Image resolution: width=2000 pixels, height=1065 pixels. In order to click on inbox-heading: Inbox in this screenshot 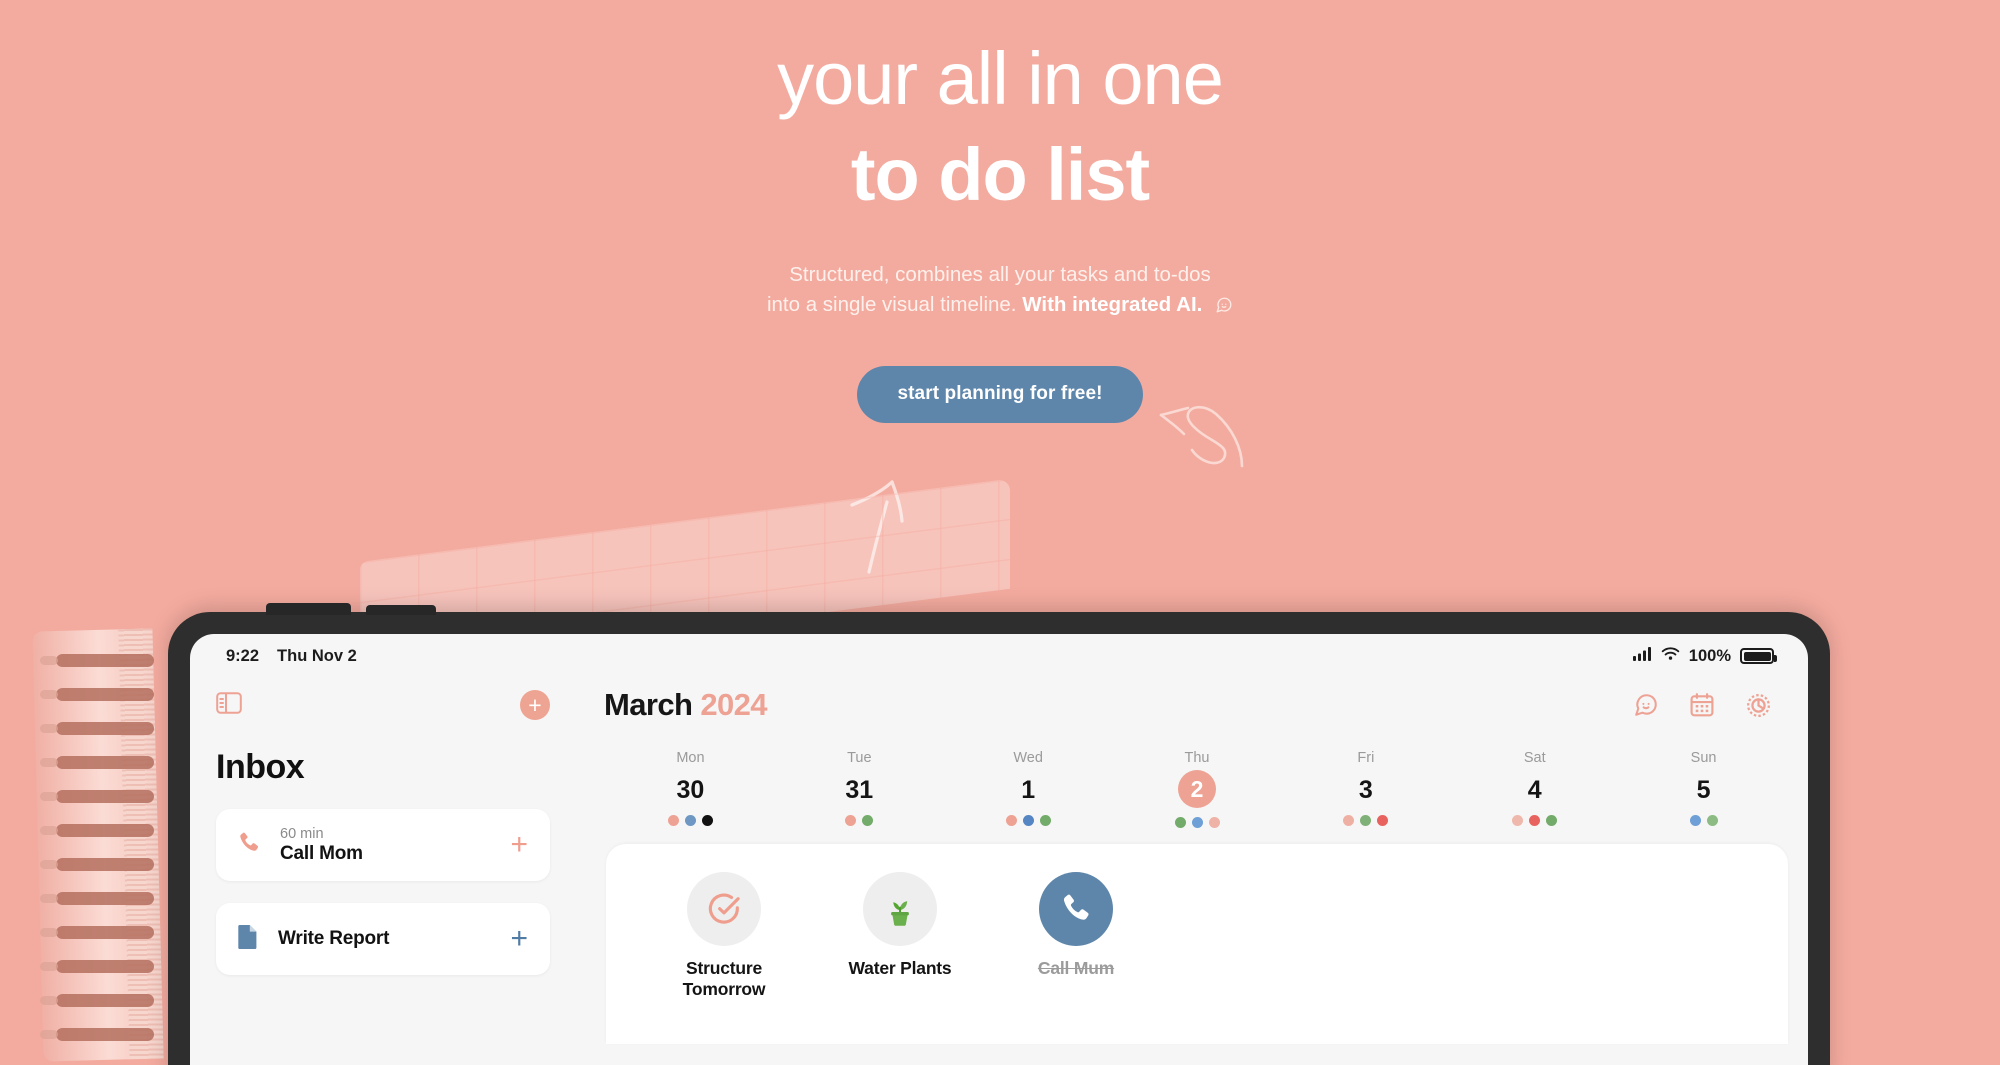, I will do `click(260, 767)`.